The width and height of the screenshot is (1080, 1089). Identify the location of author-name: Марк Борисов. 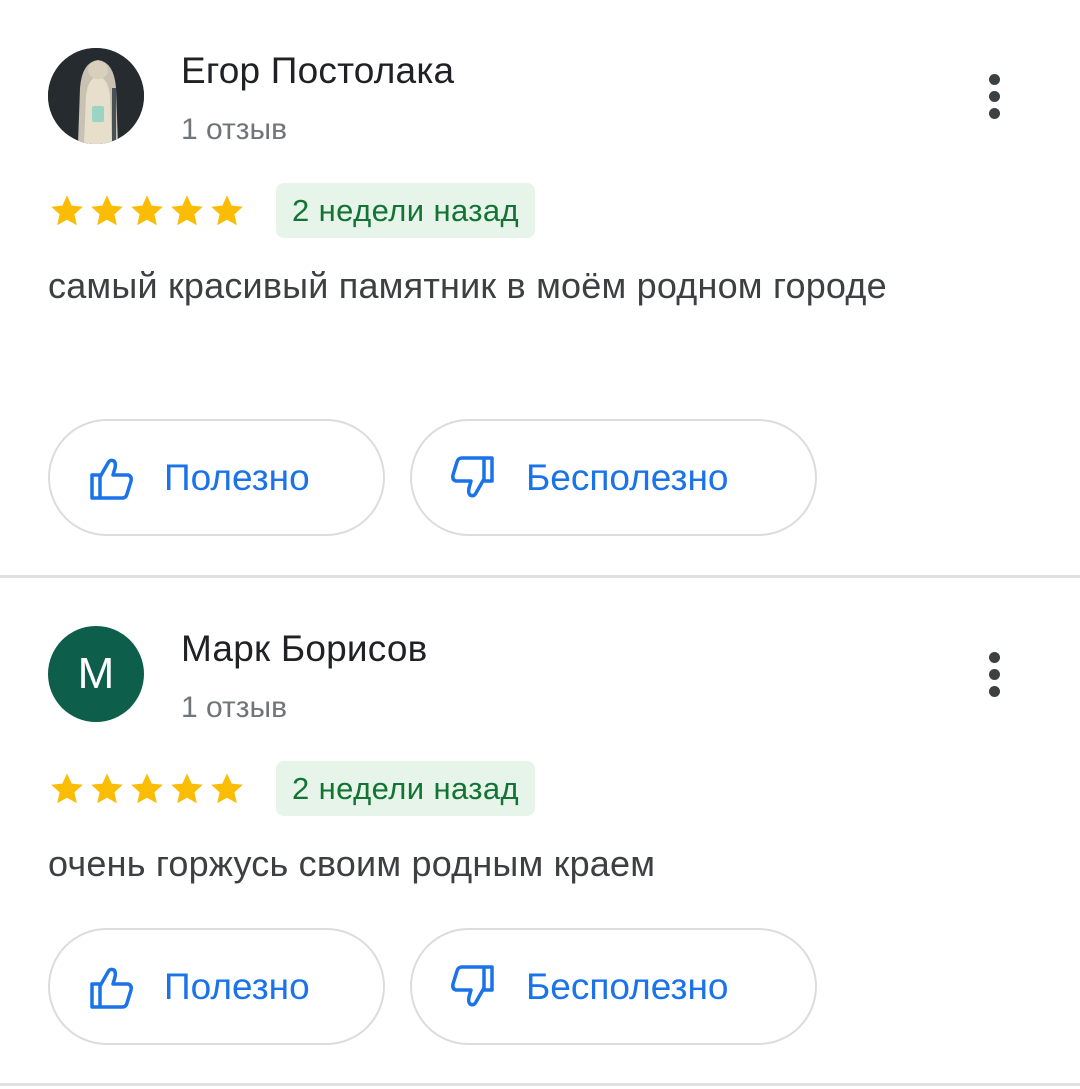
(304, 649).